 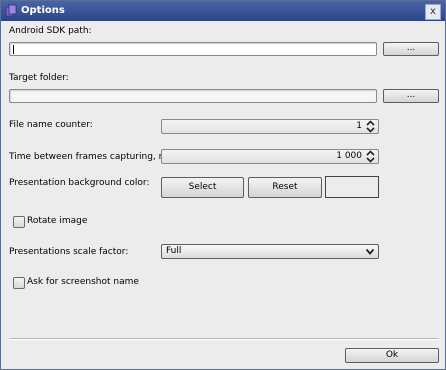 I want to click on select-color-button: Select, so click(x=202, y=187).